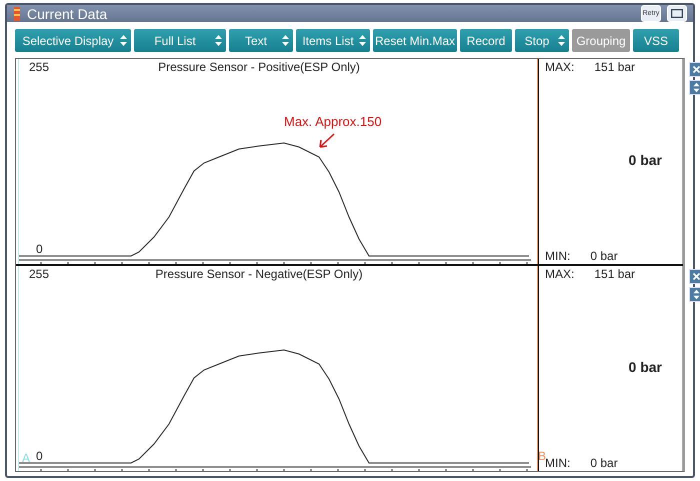  I want to click on graph-title: Pressure Sensor - Positive(ESP Only), so click(259, 67).